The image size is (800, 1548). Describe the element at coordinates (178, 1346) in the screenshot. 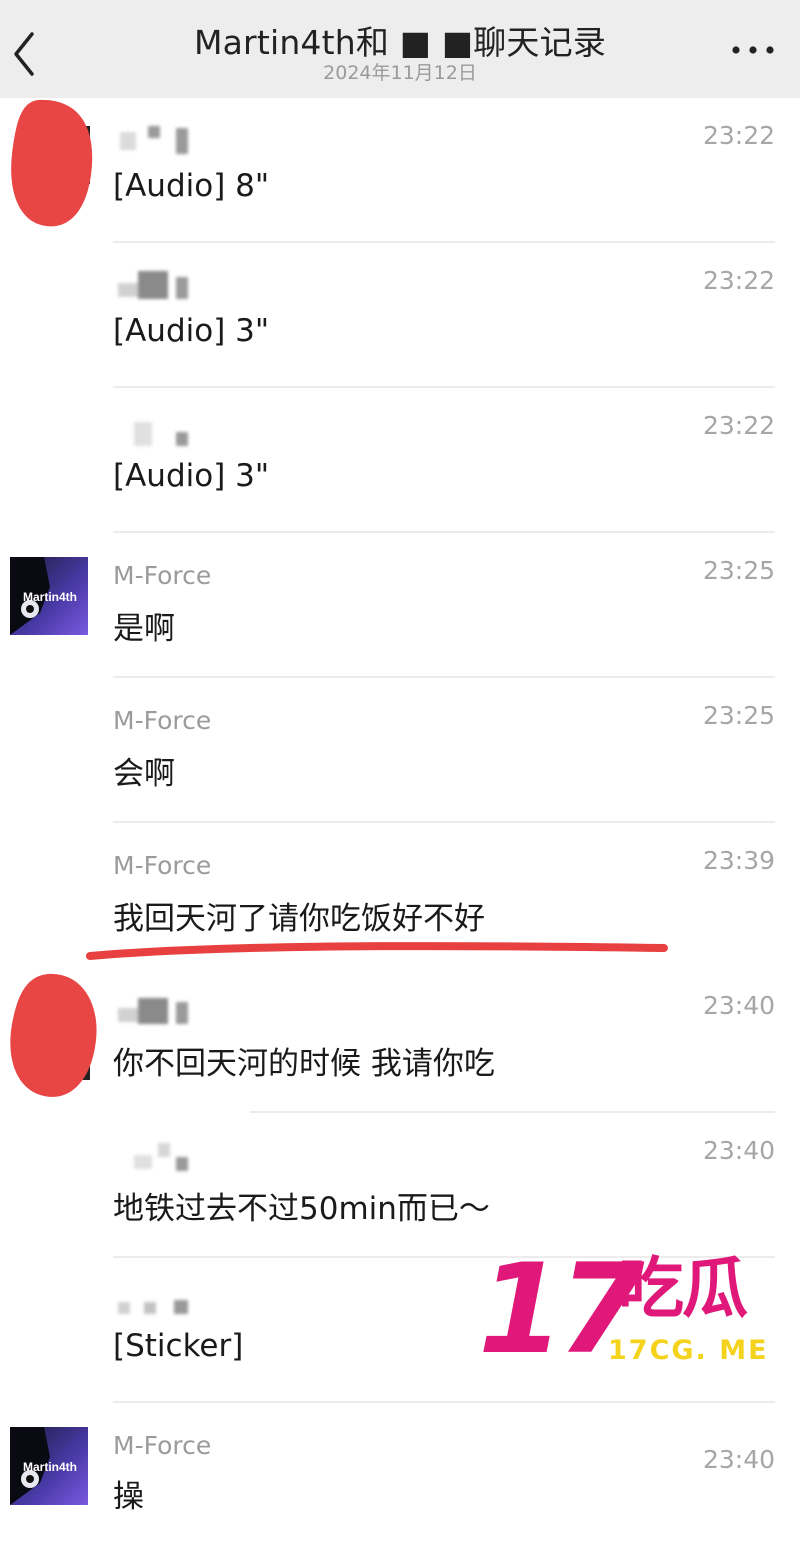

I see `message-text: [Sticker]` at that location.